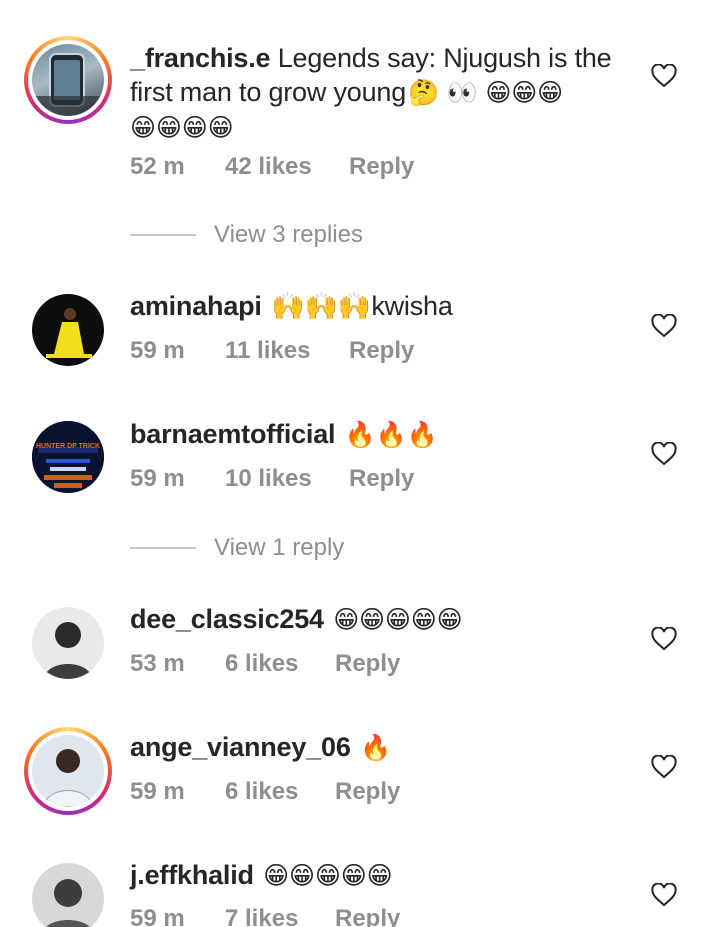 This screenshot has width=720, height=927. What do you see at coordinates (391, 434) in the screenshot?
I see `comment-text: 🔥🔥🔥` at bounding box center [391, 434].